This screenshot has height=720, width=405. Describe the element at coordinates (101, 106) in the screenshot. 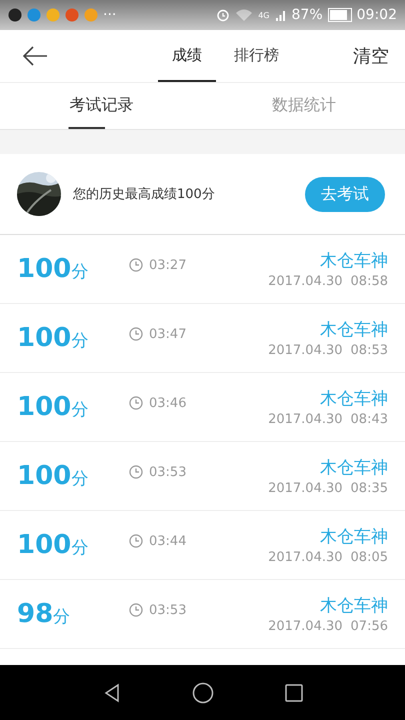

I see `record-tab: 考试记录` at that location.